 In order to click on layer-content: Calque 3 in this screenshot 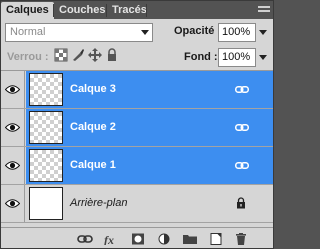, I will do `click(149, 89)`.